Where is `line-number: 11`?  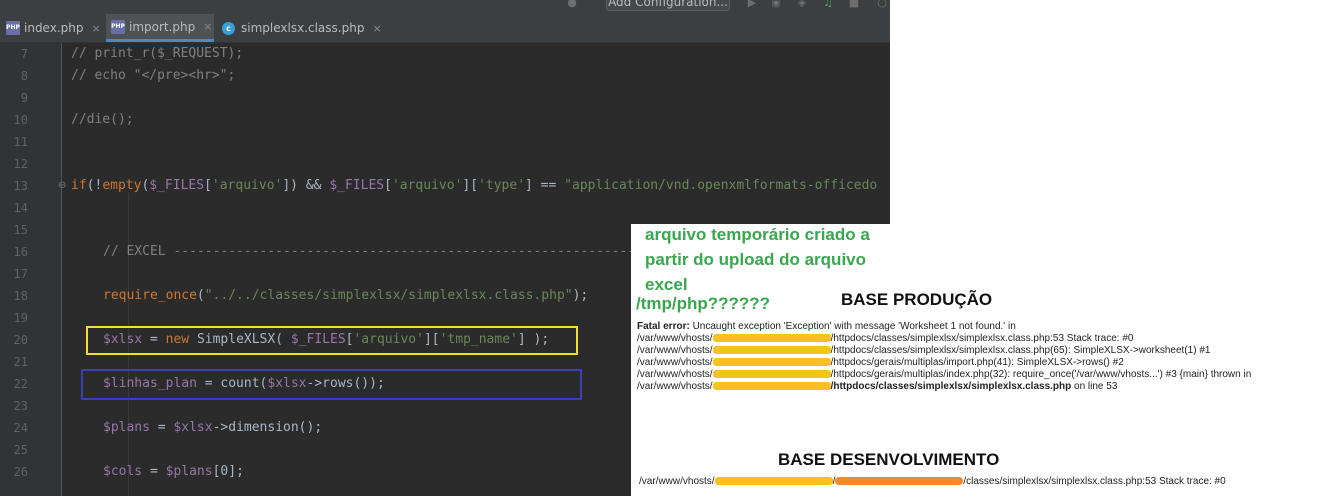
line-number: 11 is located at coordinates (20, 142).